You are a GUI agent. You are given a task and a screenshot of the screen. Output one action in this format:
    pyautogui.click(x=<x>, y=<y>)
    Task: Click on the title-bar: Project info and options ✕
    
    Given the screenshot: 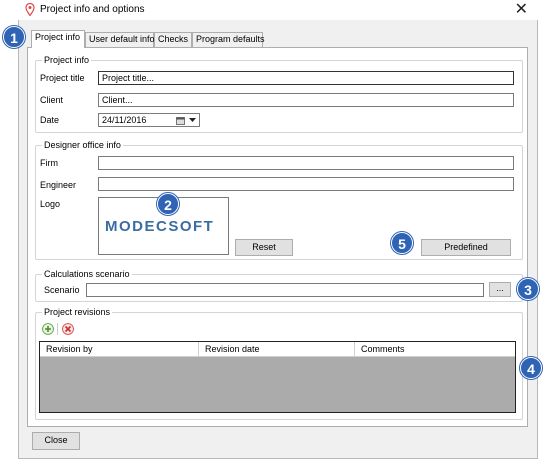 What is the action you would take?
    pyautogui.click(x=278, y=10)
    